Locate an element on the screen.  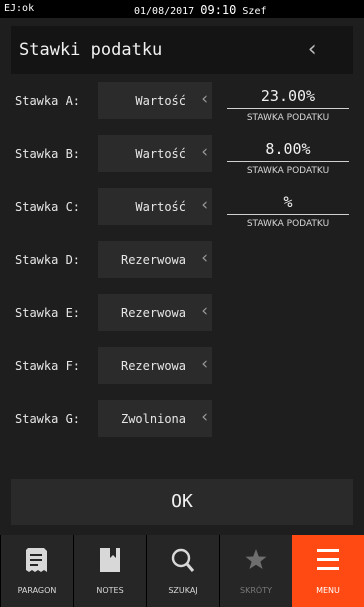
rate-value-b: 8.00% is located at coordinates (288, 149).